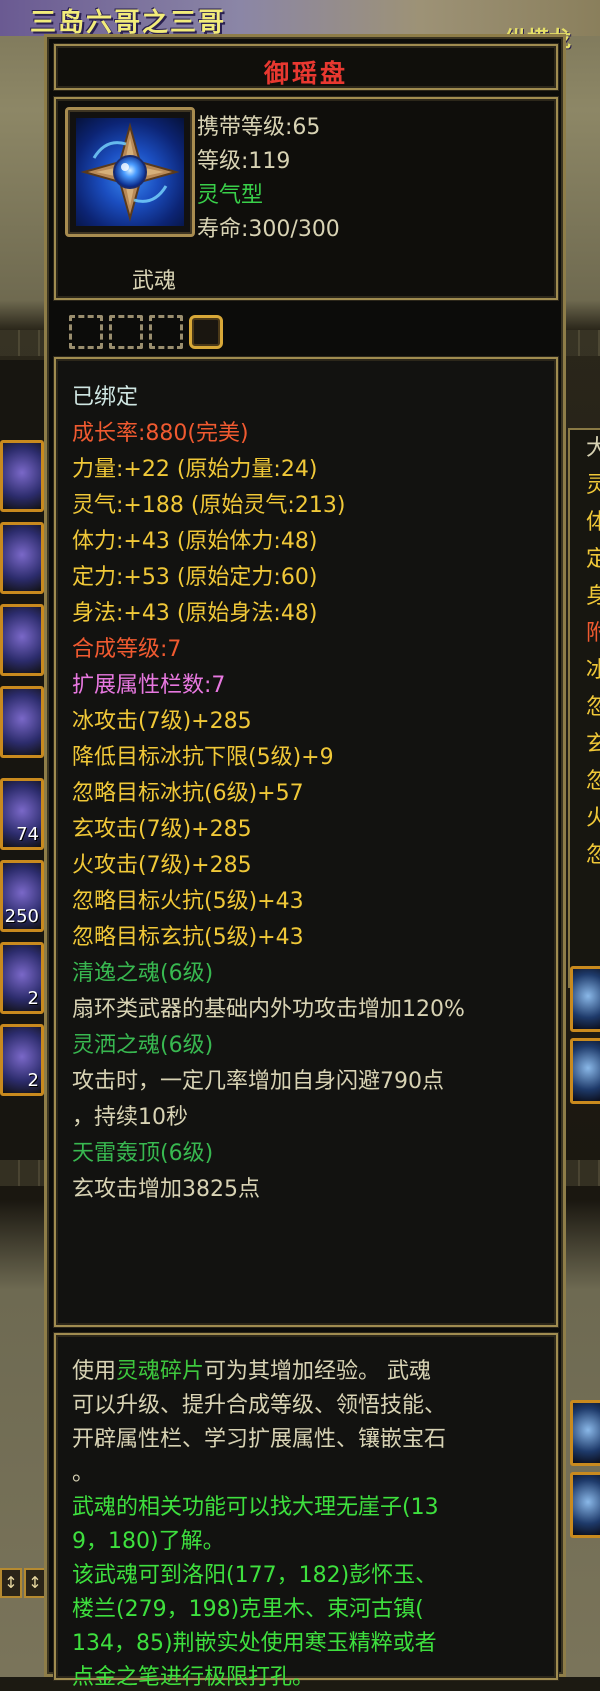 Image resolution: width=600 pixels, height=1691 pixels. I want to click on game-name-banner: 三岛六哥之三哥 纵横龙, so click(300, 26).